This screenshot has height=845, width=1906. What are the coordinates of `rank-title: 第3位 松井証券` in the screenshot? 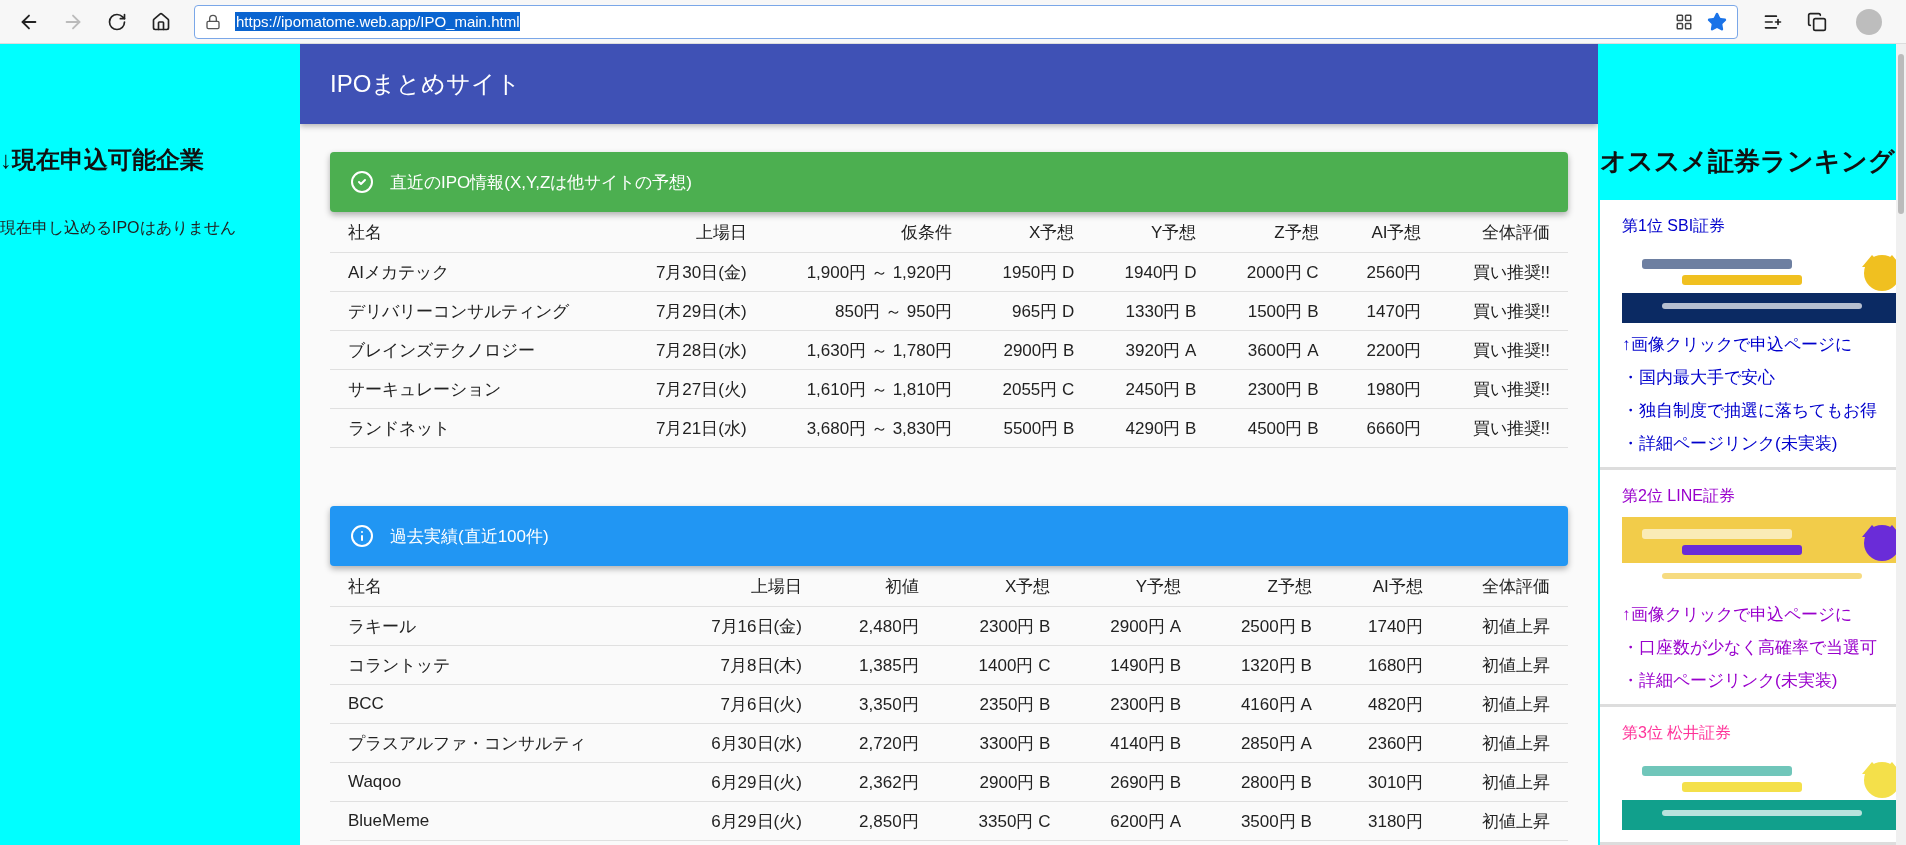 It's located at (1677, 733).